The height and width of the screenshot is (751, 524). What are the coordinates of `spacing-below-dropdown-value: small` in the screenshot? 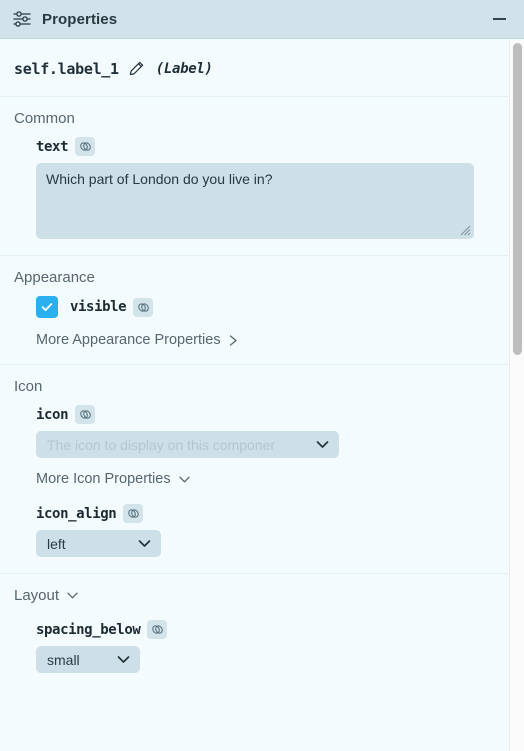 It's located at (63, 659).